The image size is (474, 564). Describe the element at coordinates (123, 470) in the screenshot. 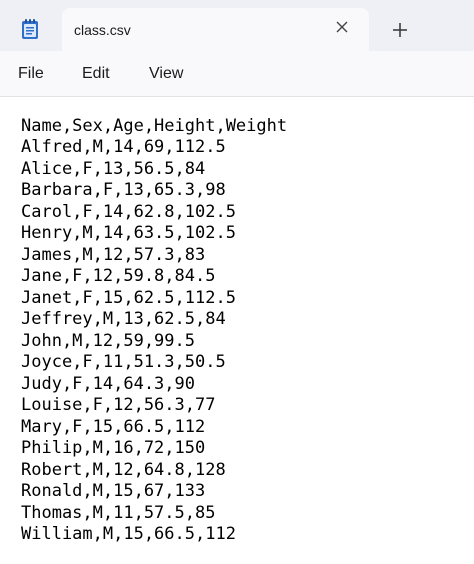

I see `text-line: Robert,M,12,64.8,128` at that location.